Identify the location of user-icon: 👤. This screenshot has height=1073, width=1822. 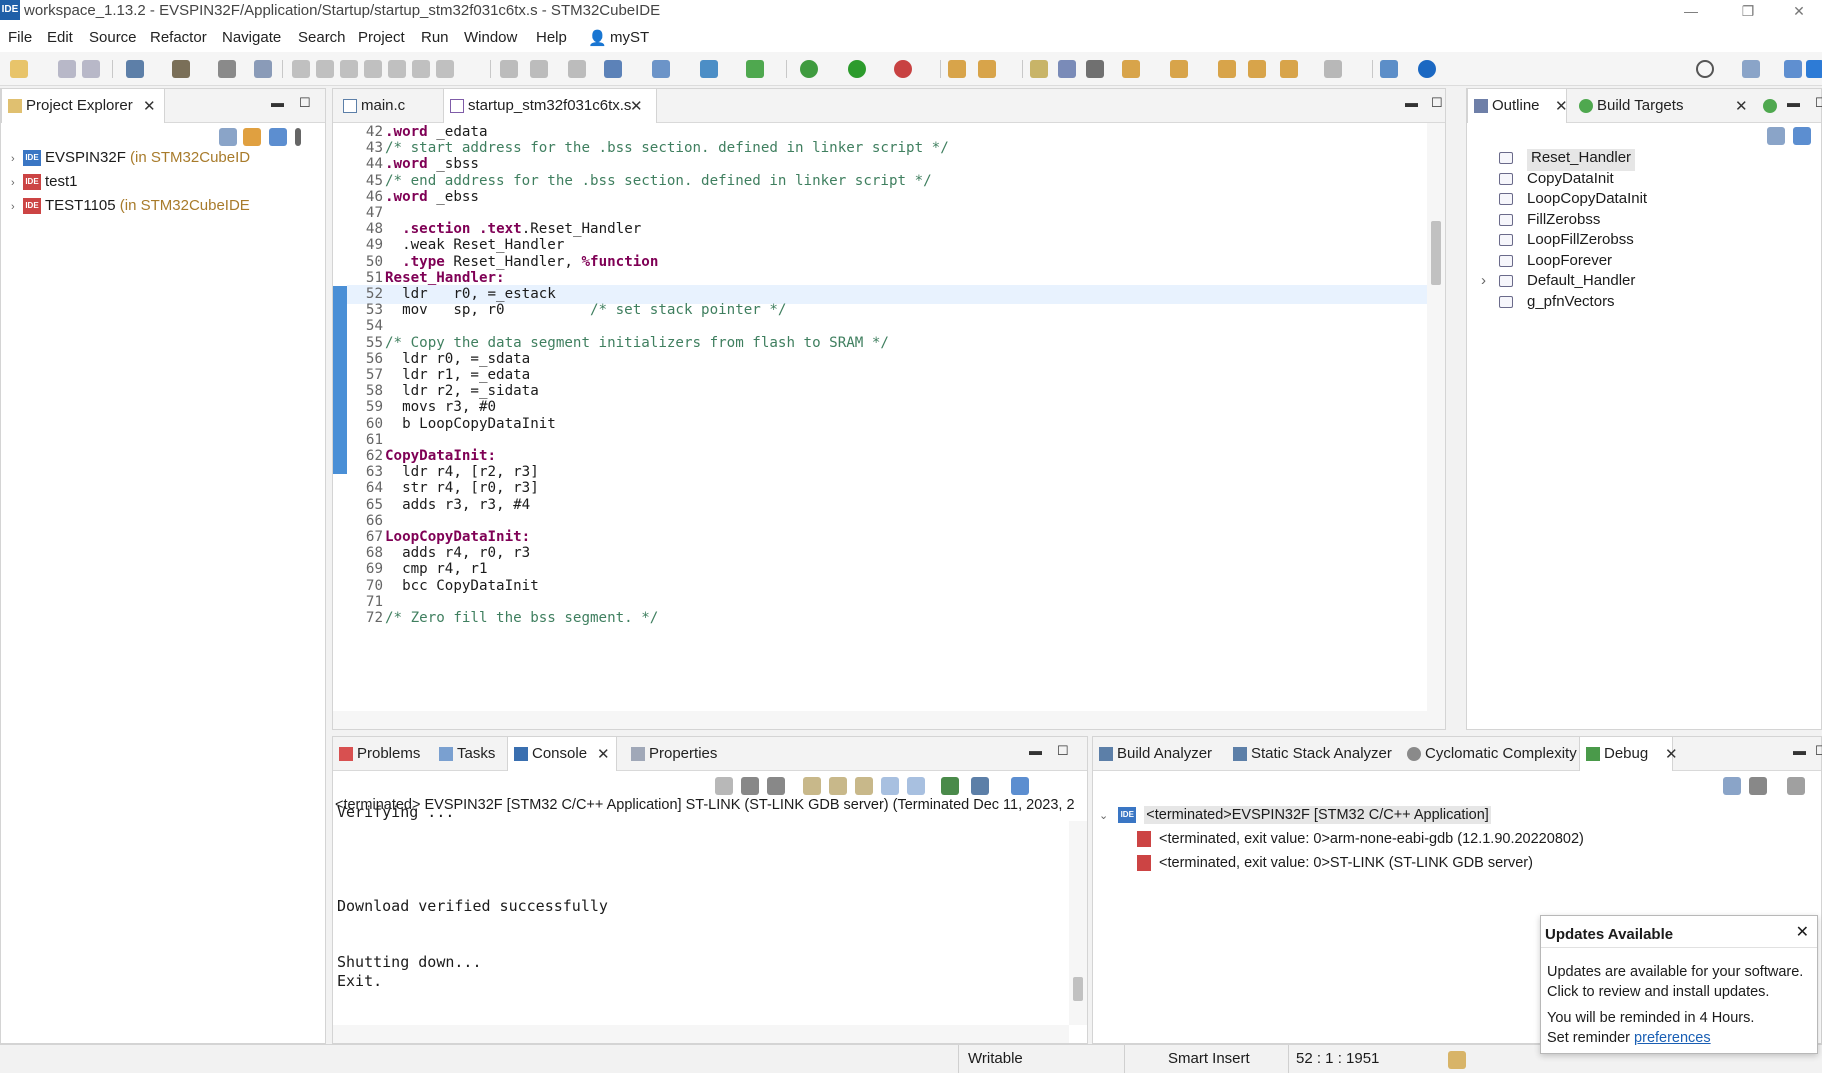
(597, 38).